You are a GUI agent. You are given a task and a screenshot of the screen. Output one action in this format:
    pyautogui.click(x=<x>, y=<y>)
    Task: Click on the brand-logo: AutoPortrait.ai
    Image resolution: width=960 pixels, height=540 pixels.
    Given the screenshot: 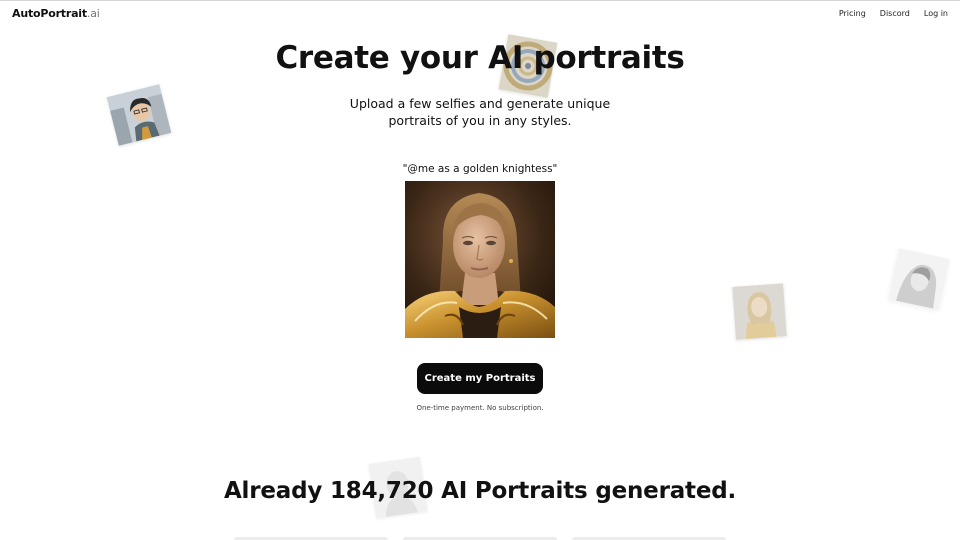 What is the action you would take?
    pyautogui.click(x=56, y=13)
    